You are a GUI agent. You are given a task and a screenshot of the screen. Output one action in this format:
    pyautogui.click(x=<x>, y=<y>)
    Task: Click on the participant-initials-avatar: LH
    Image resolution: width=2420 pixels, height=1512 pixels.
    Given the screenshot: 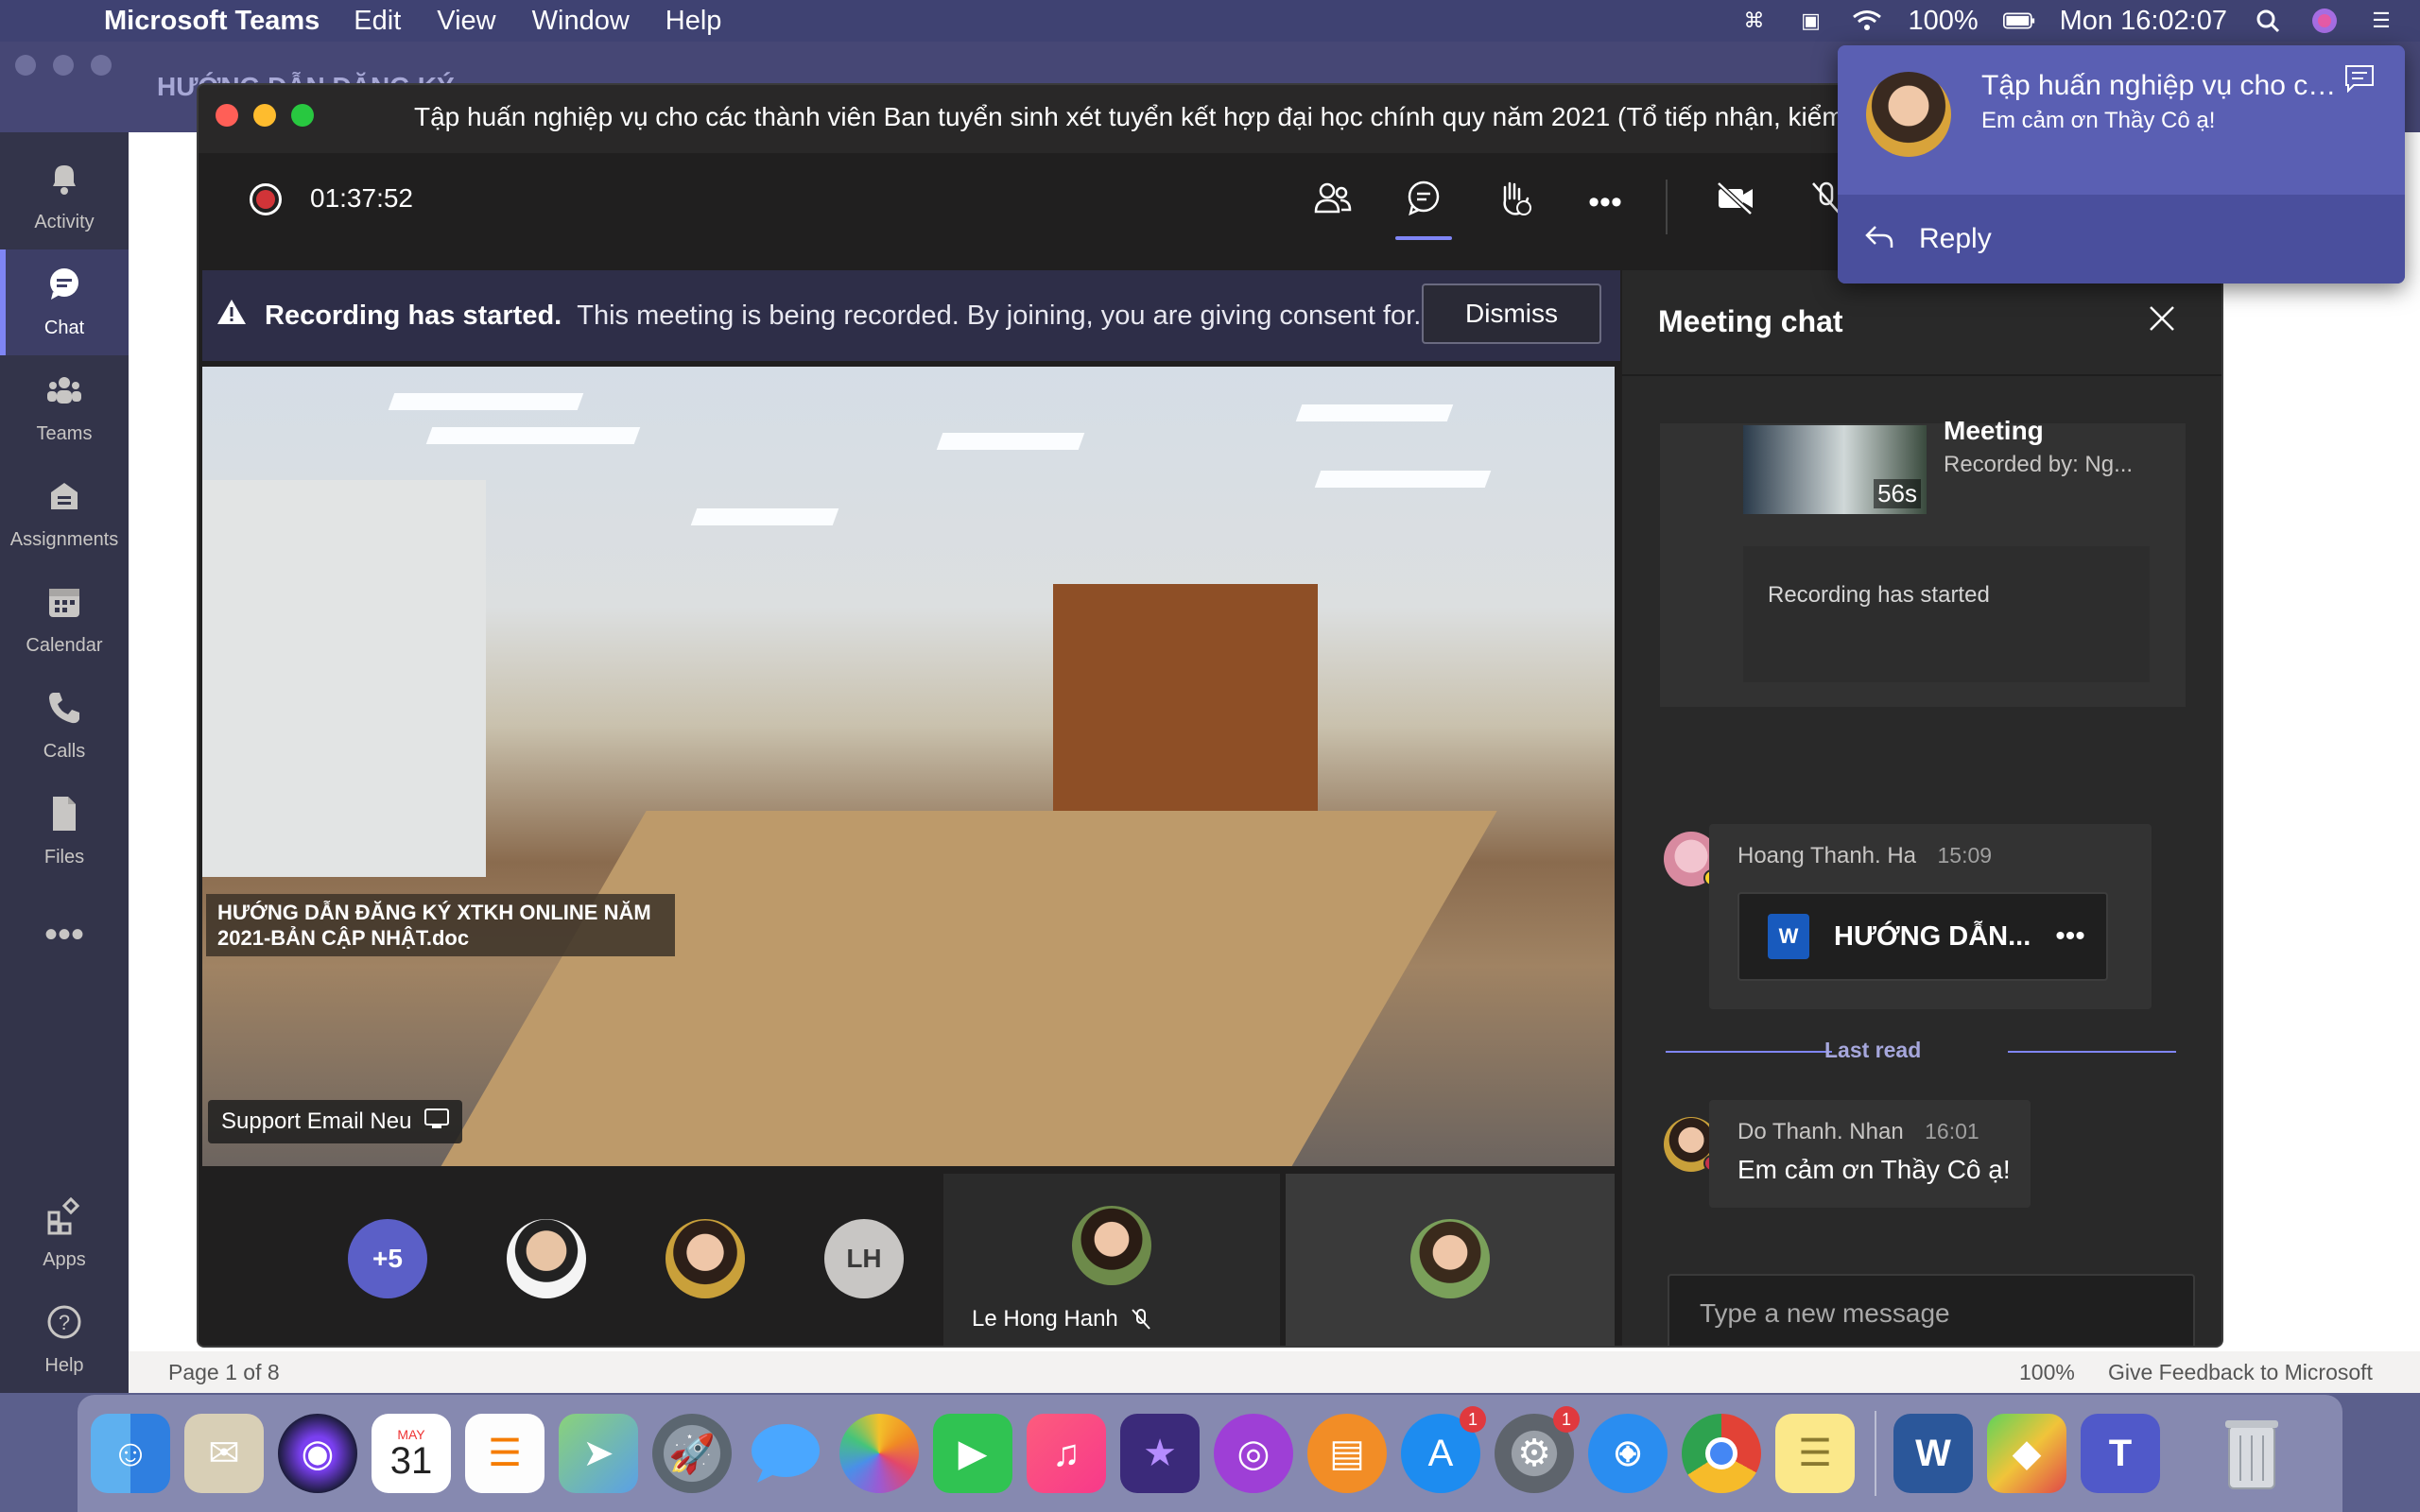 What is the action you would take?
    pyautogui.click(x=864, y=1258)
    